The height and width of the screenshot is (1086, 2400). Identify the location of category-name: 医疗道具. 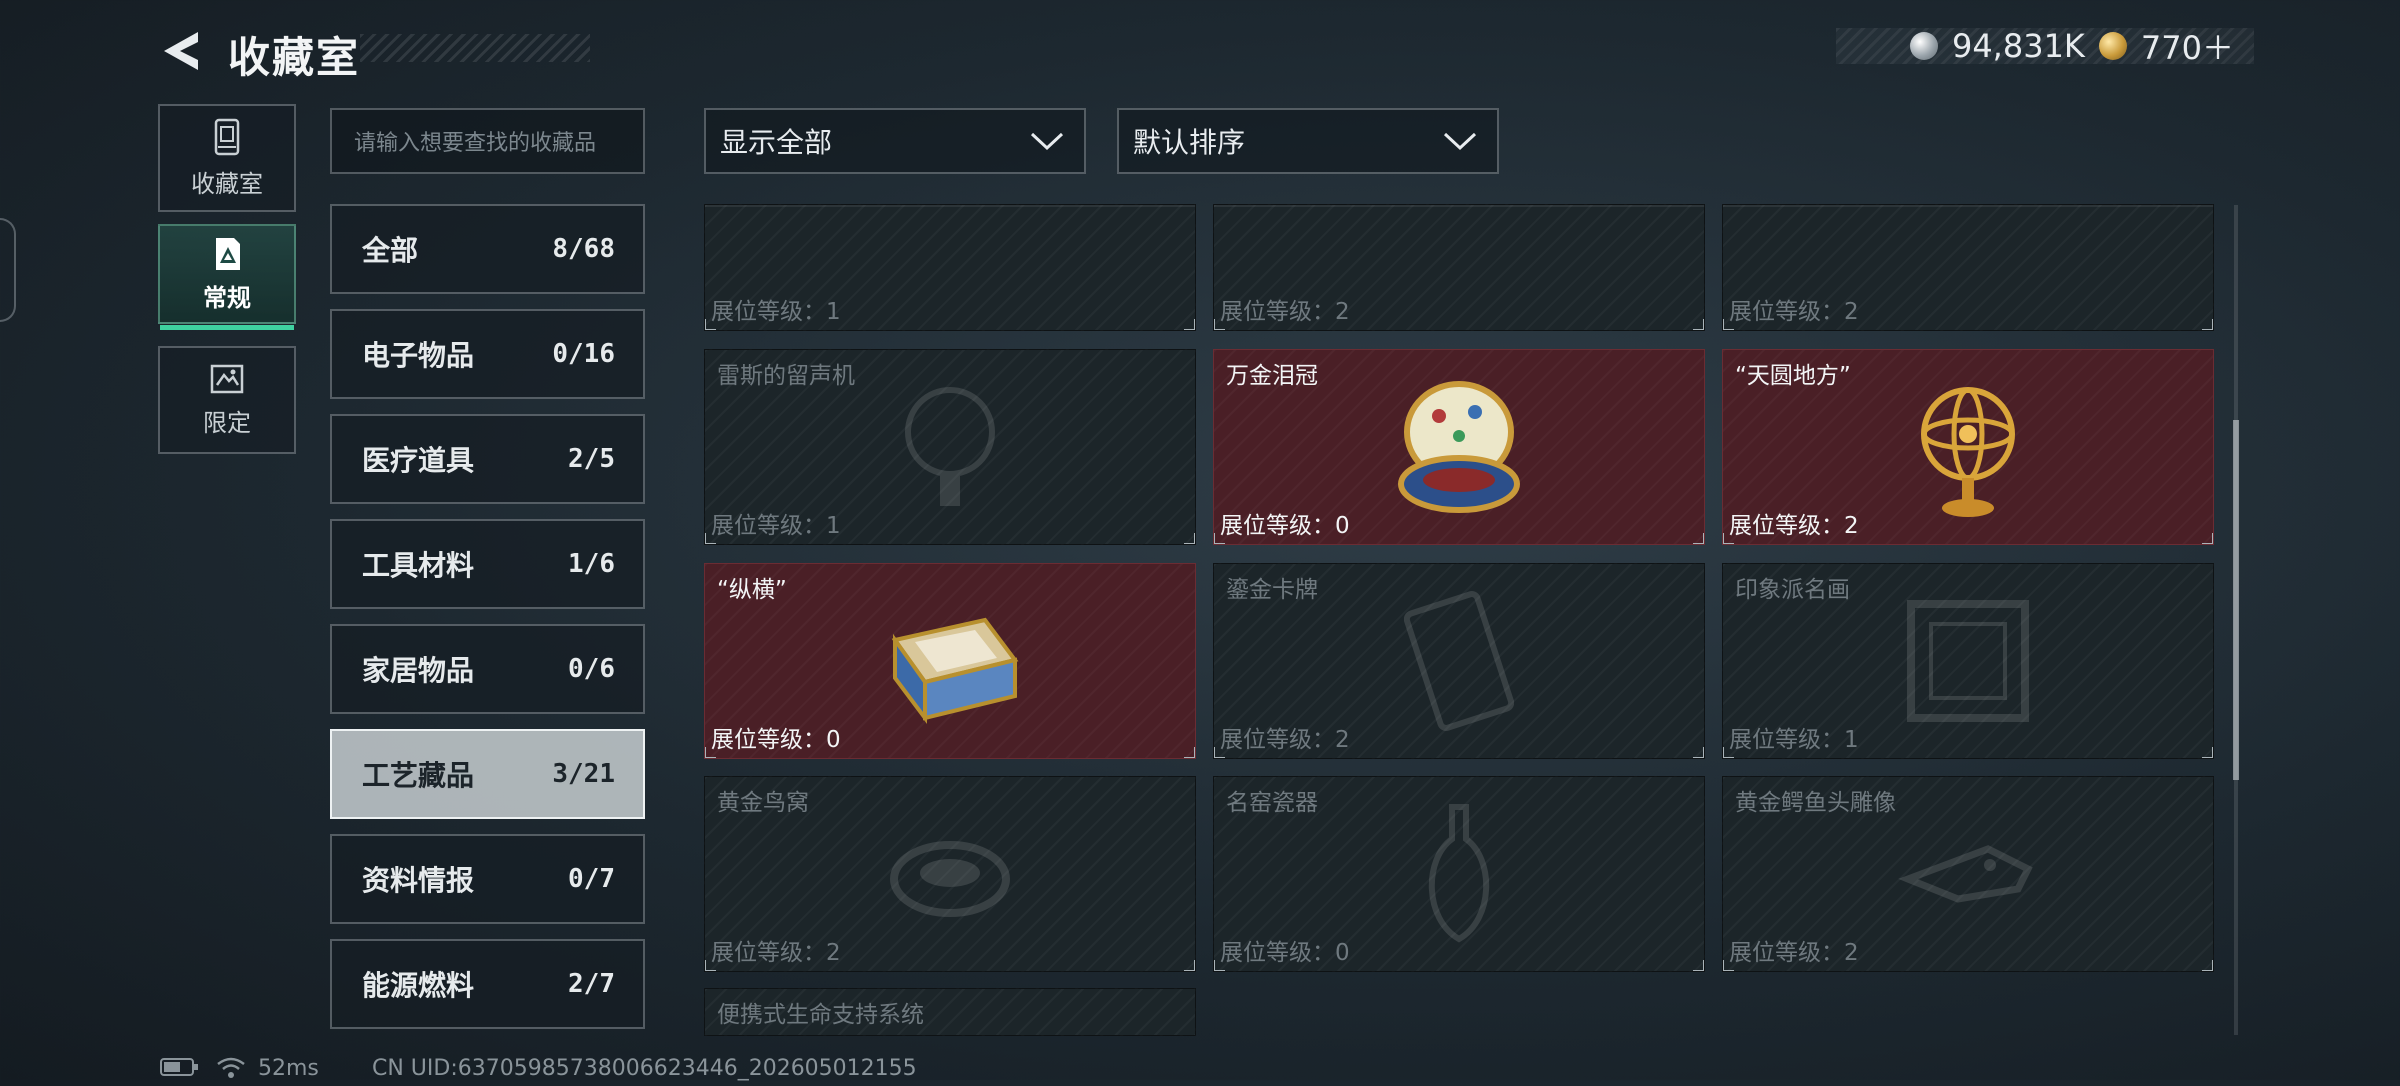
(418, 460).